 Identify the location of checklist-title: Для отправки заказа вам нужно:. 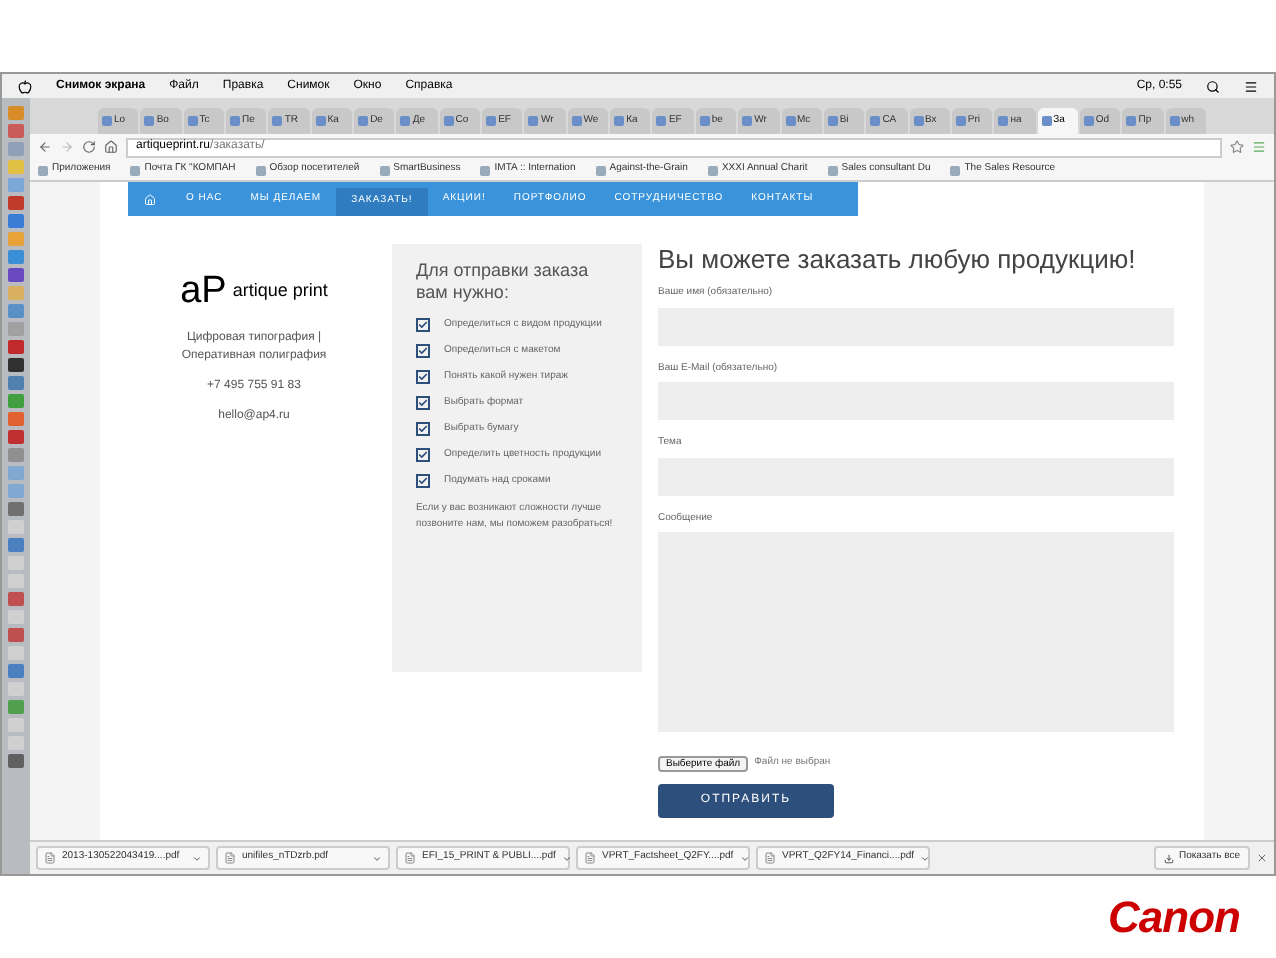
(503, 282).